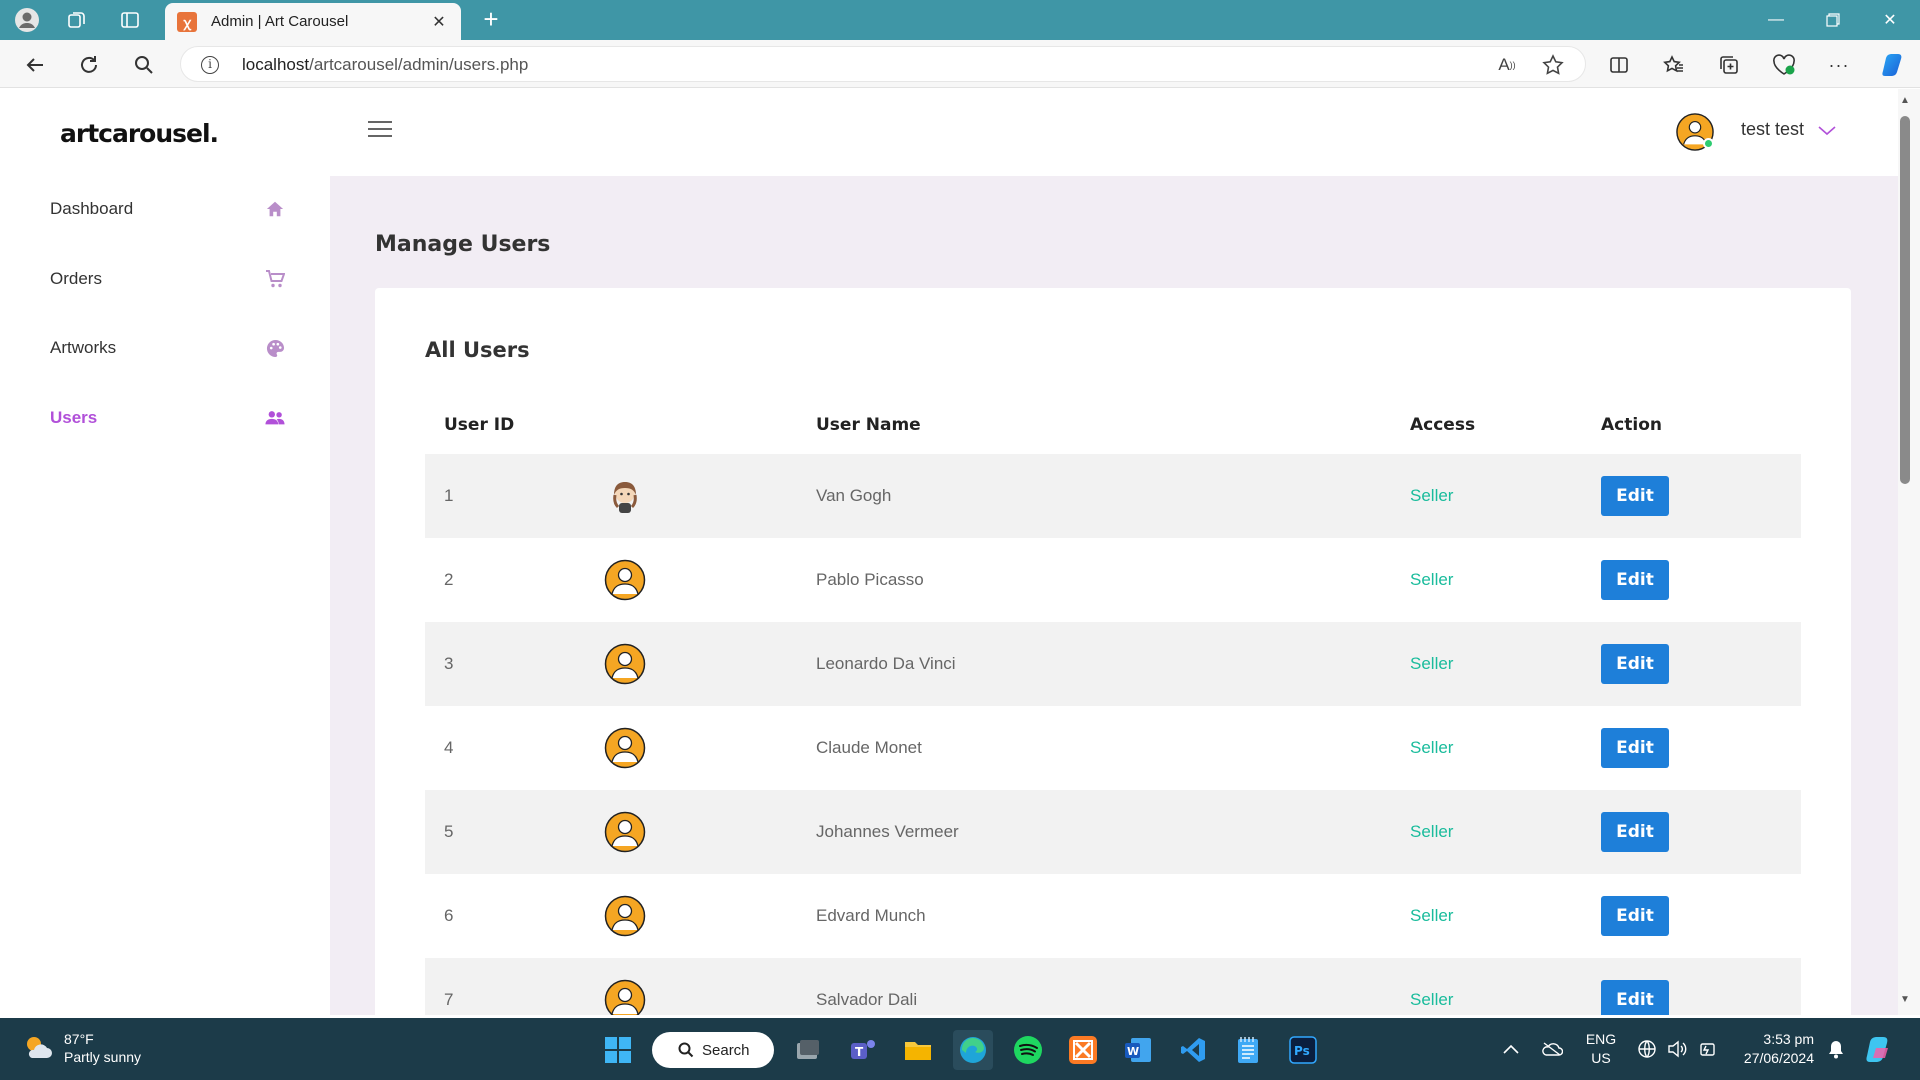 The width and height of the screenshot is (1920, 1080). I want to click on scroll-down-arrow-icon: ▼, so click(1905, 999).